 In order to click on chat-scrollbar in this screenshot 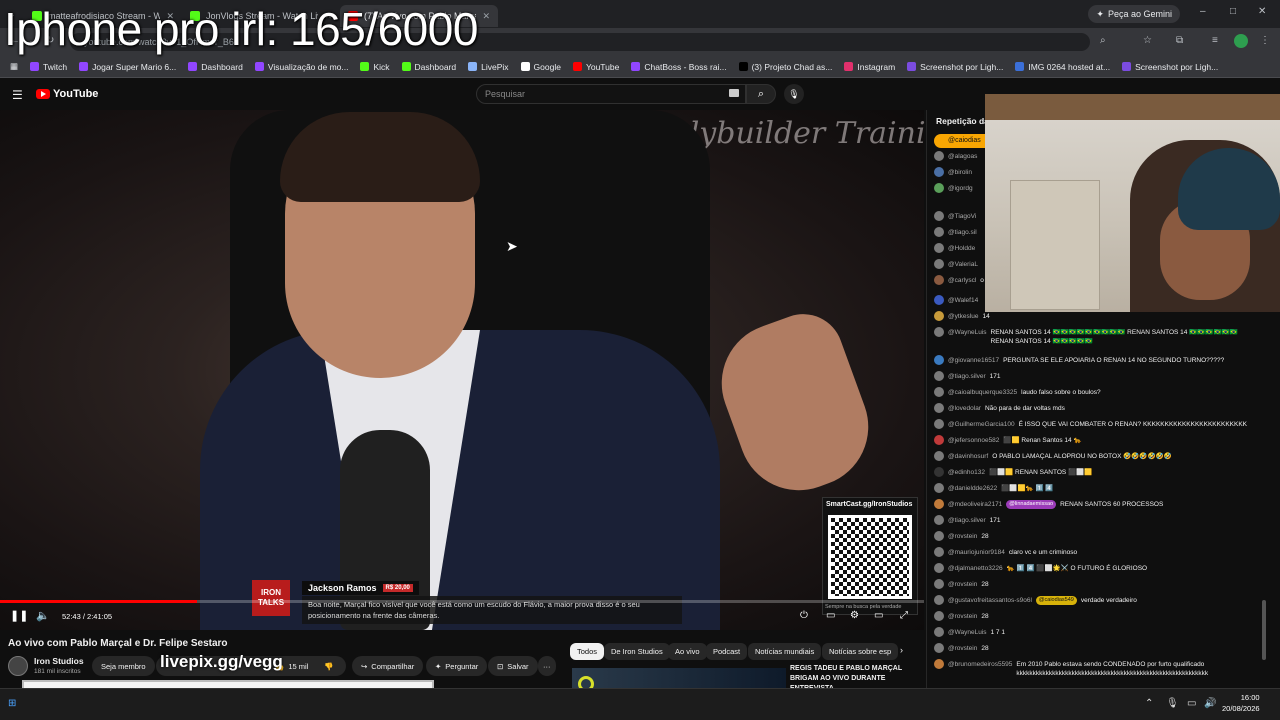, I will do `click(1264, 630)`.